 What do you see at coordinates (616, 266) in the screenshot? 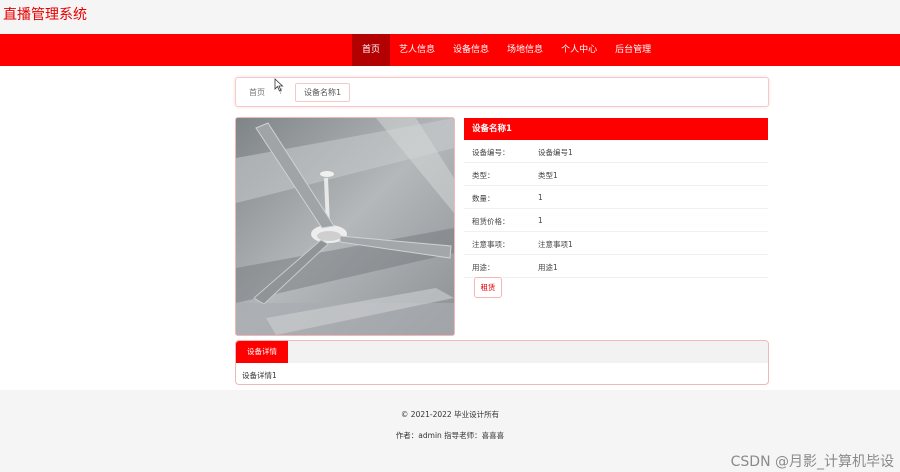
I see `detail-row-usage: 用途： 用途1` at bounding box center [616, 266].